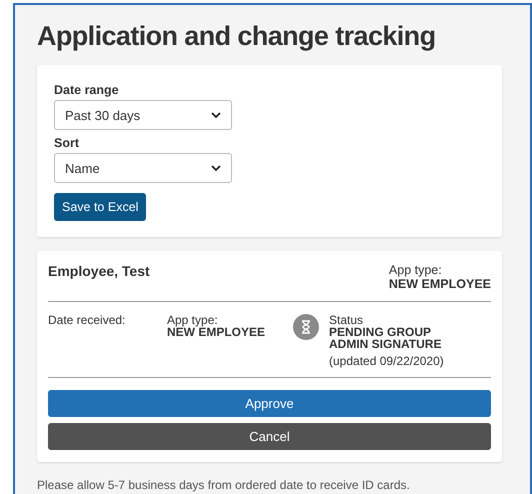  I want to click on save-to-excel-button: Save to Excel, so click(100, 207).